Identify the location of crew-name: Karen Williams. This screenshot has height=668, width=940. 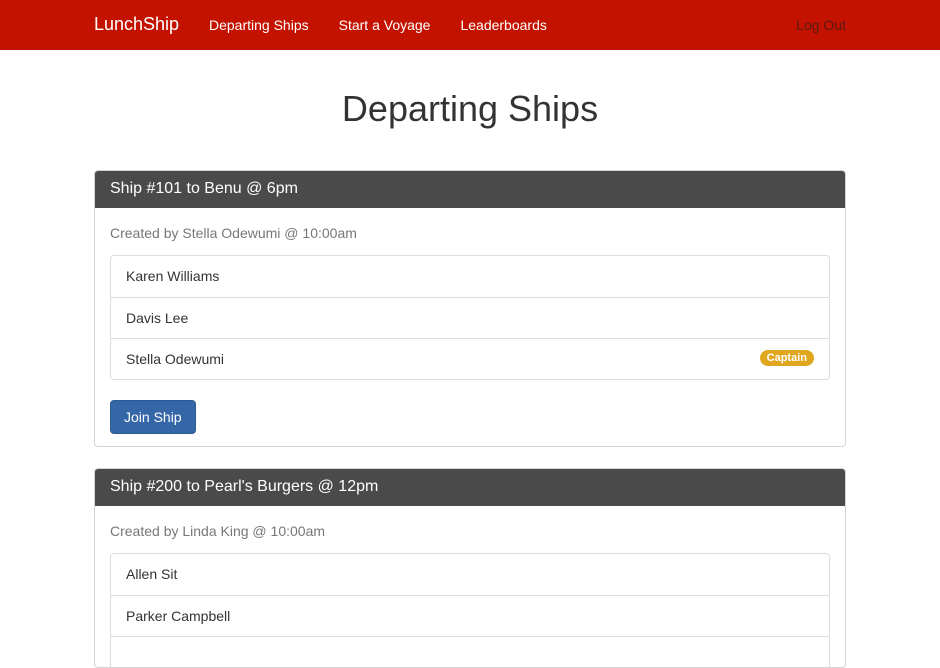
(173, 276).